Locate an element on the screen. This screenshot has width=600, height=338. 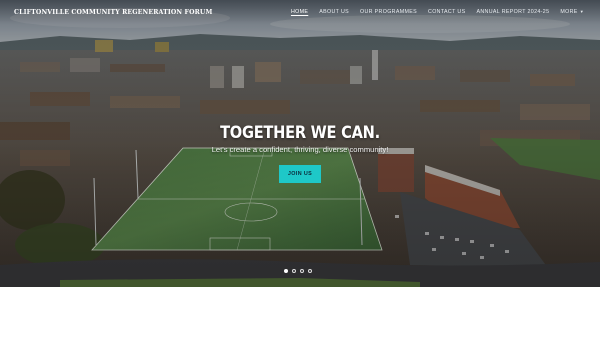
nav-item-about-us: ABOUT US is located at coordinates (334, 12).